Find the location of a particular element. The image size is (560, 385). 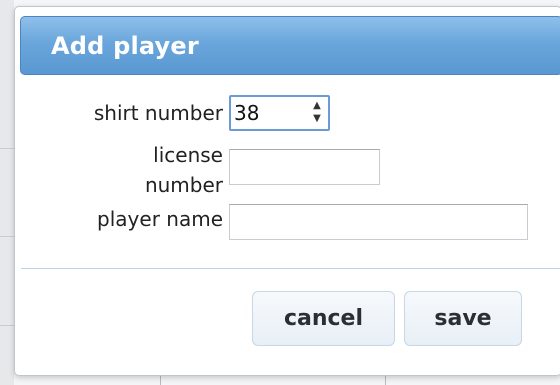

shirt-number-label: shirt number is located at coordinates (158, 113).